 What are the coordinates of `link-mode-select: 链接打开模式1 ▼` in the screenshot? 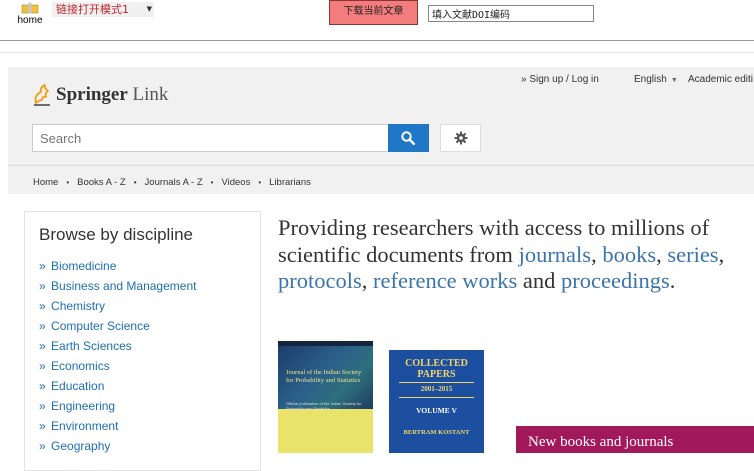 It's located at (103, 9).